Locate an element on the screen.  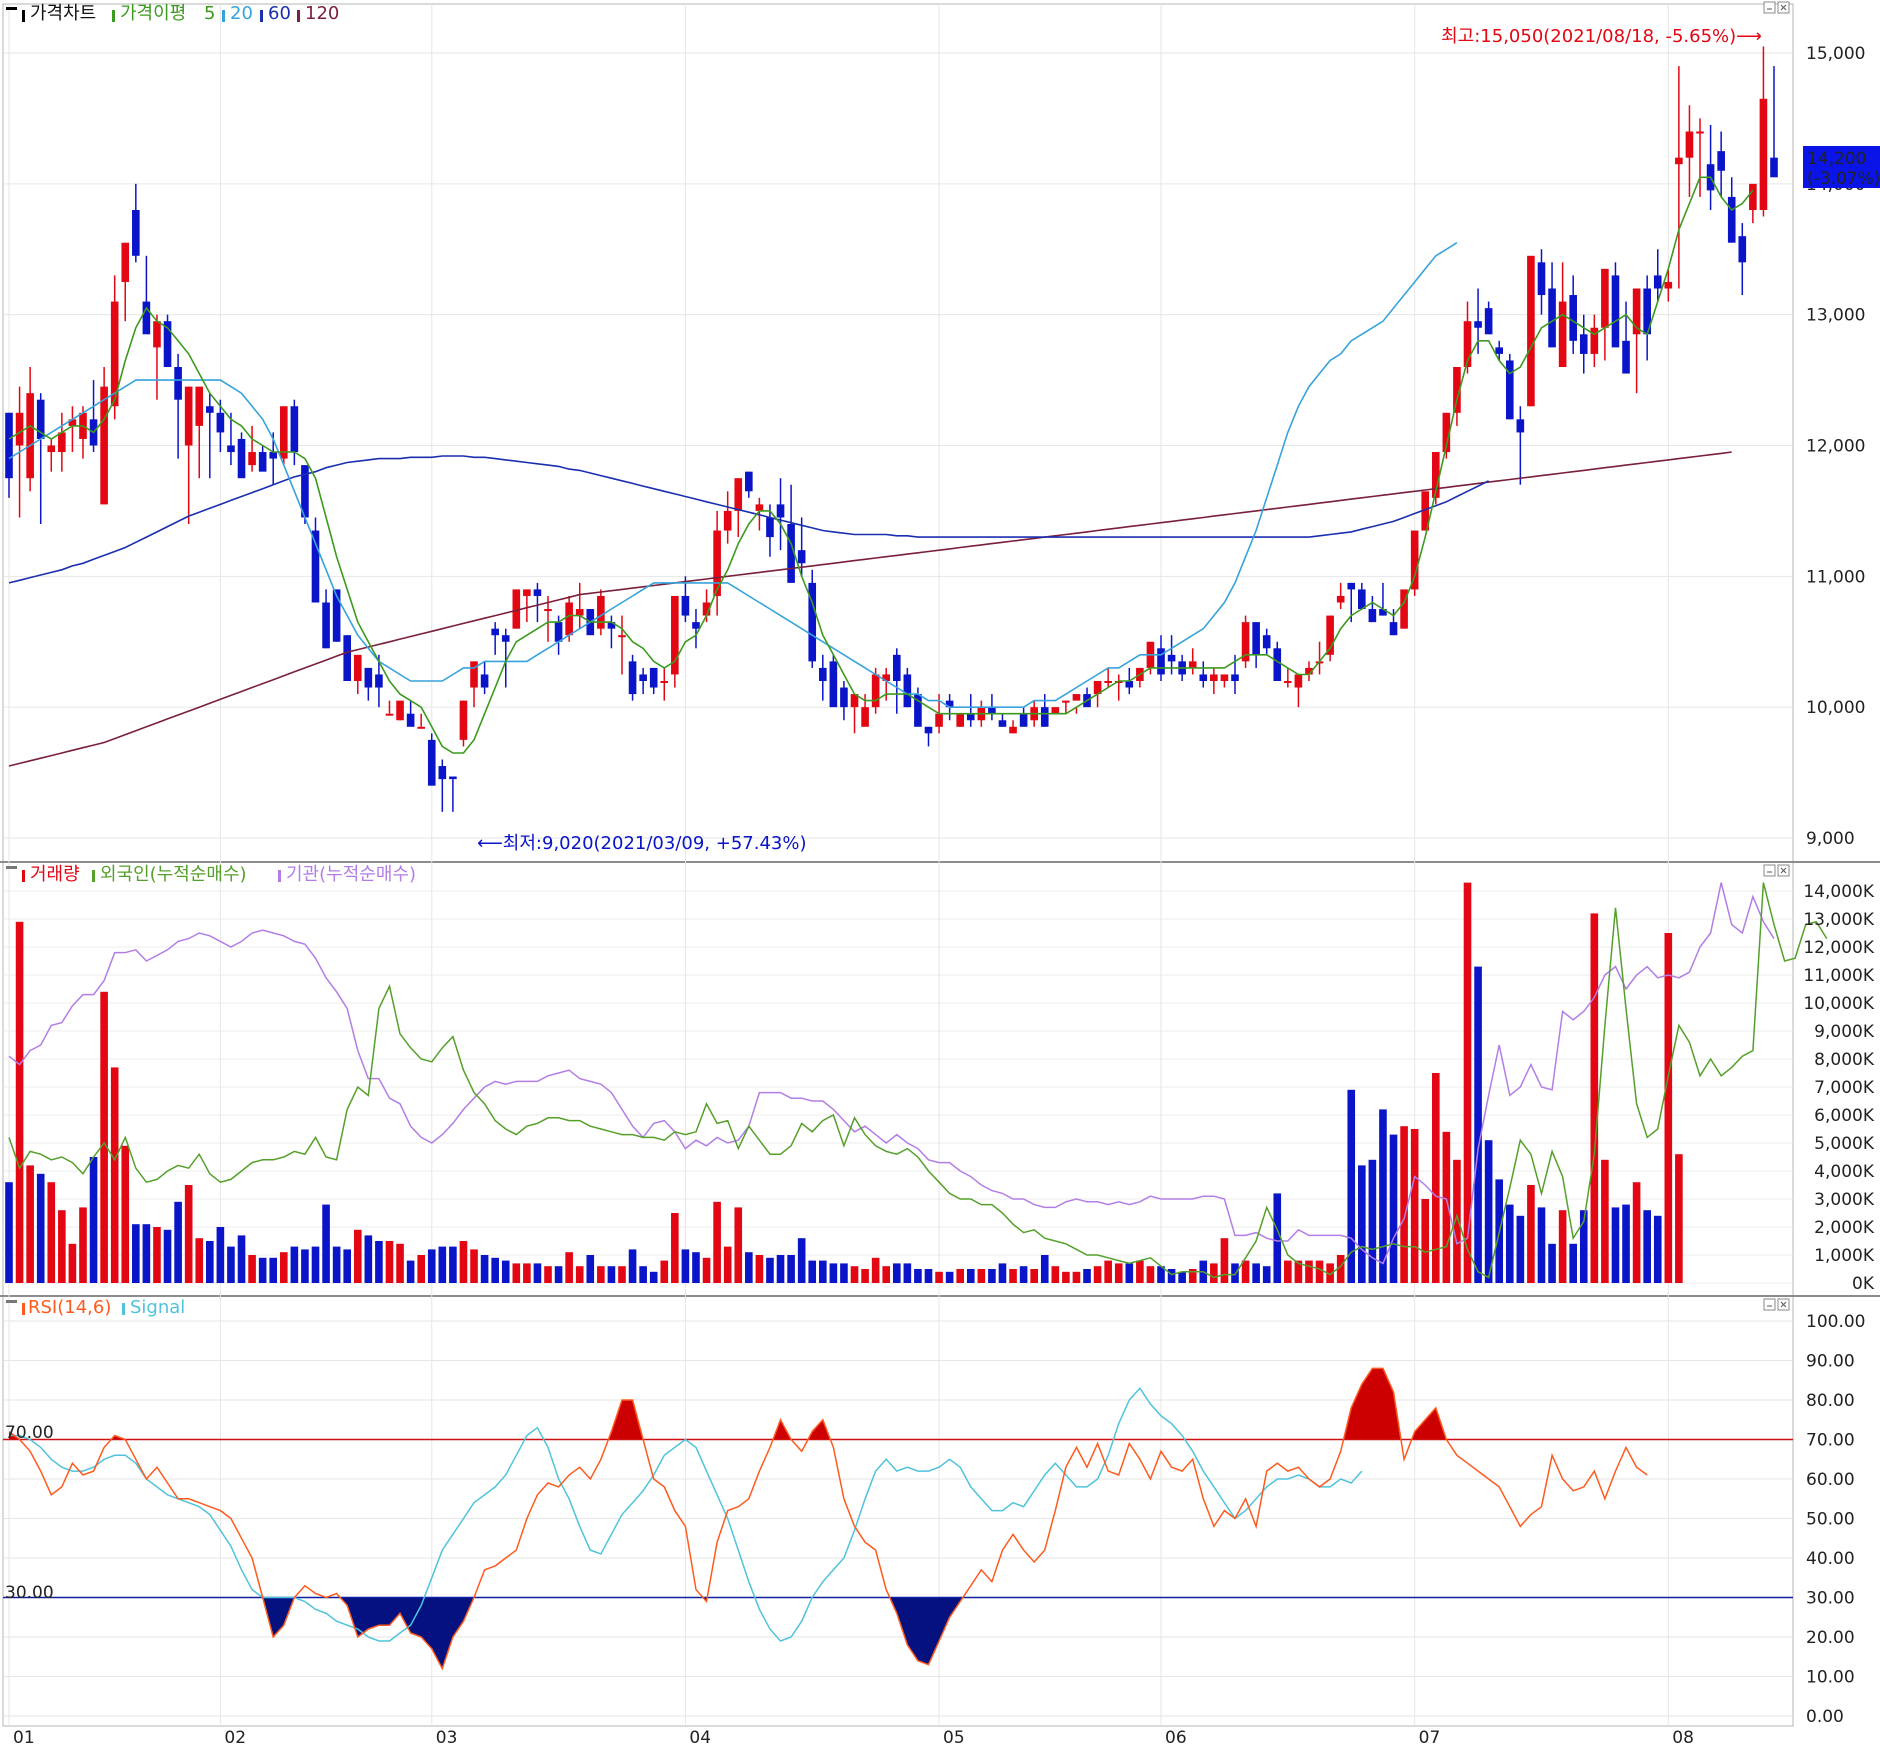
rsi-axis-label: 100.00 is located at coordinates (1835, 1322).